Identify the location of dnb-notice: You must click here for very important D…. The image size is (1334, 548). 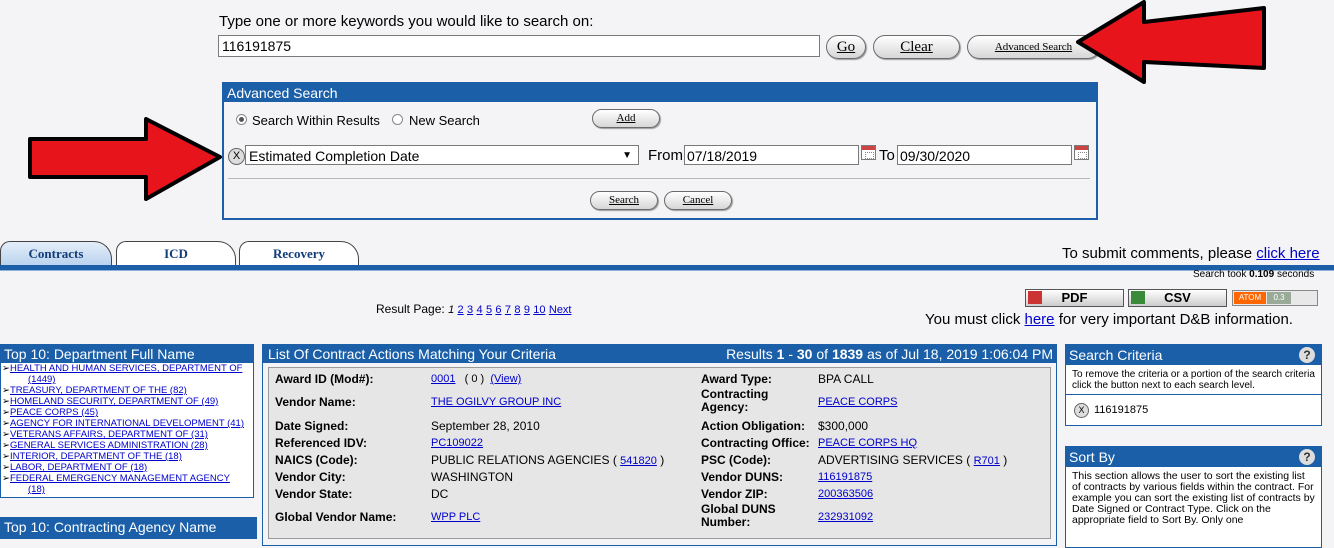
(1109, 319).